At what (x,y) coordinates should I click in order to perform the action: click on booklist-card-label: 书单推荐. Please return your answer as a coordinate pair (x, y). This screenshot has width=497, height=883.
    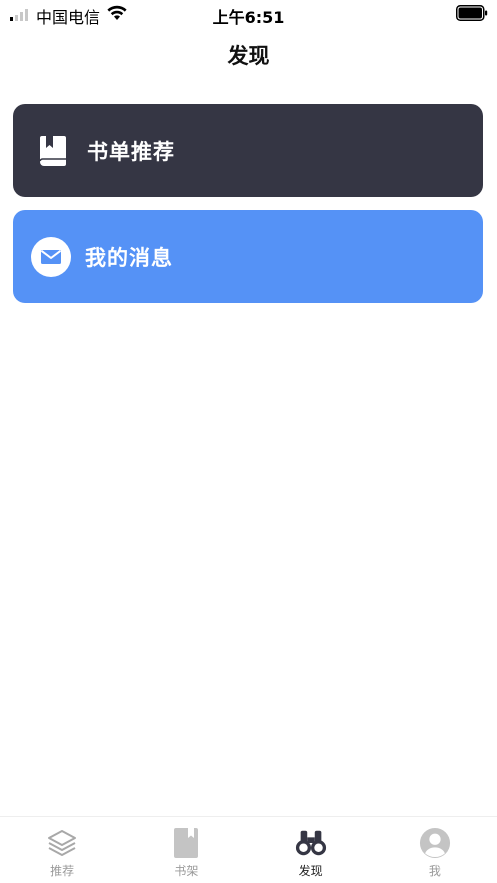
    Looking at the image, I should click on (131, 151).